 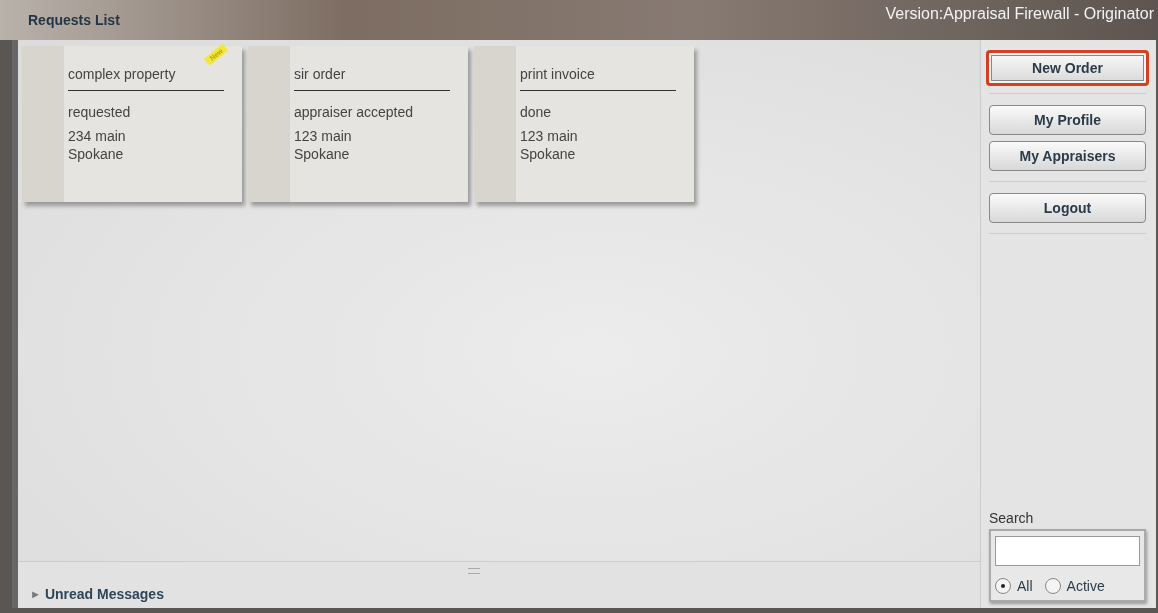 What do you see at coordinates (74, 20) in the screenshot?
I see `page-title: Requests List` at bounding box center [74, 20].